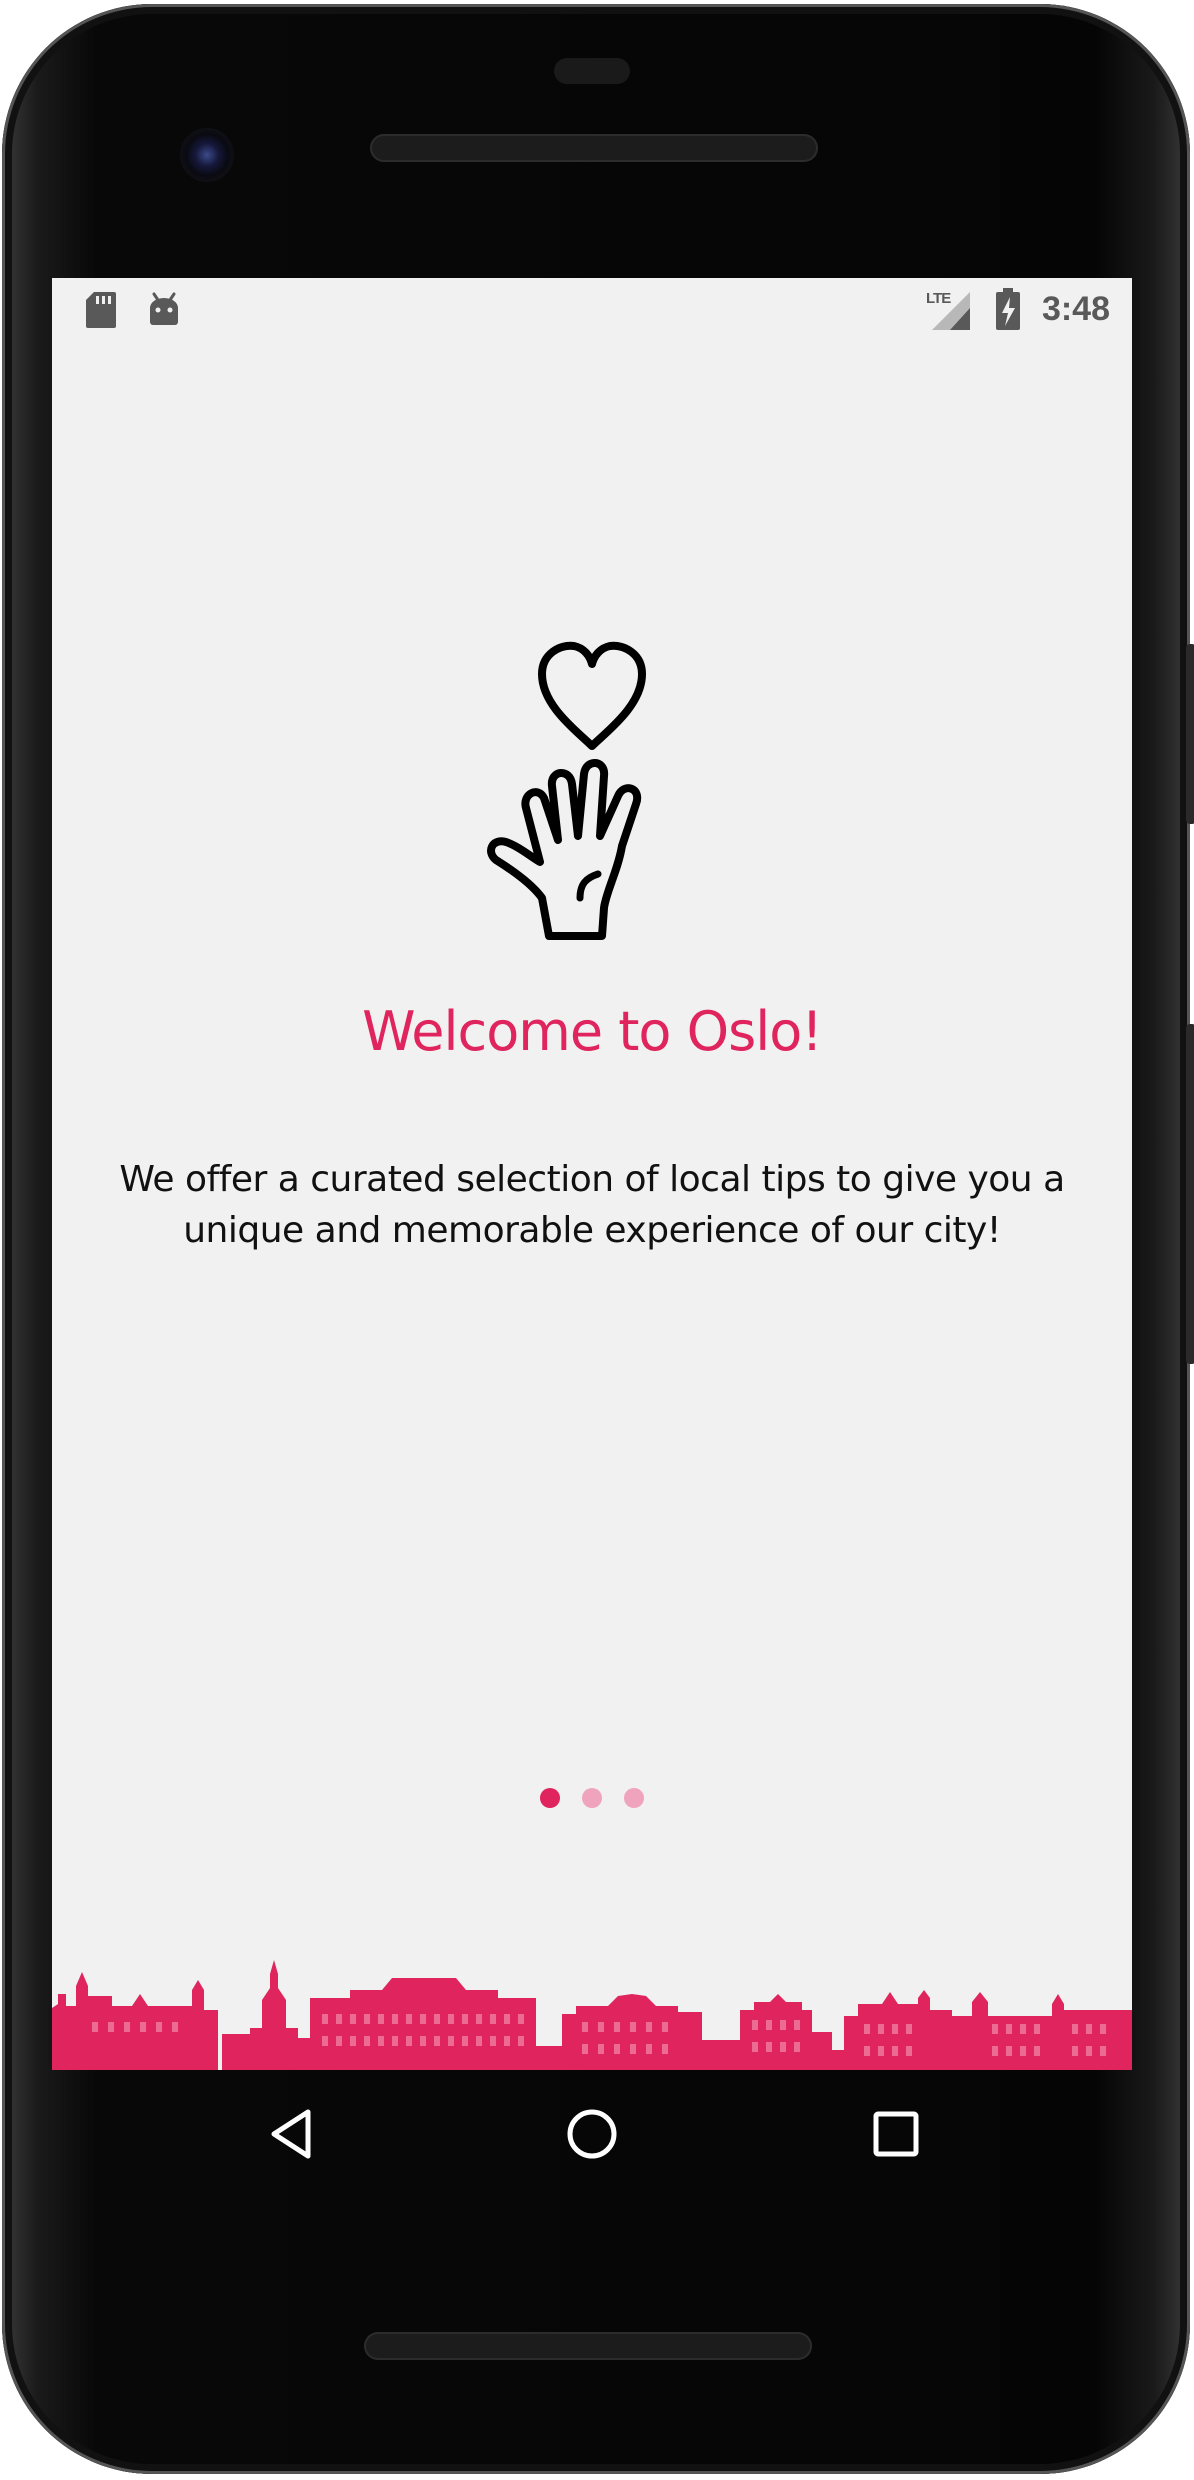  Describe the element at coordinates (1190, 734) in the screenshot. I see `power-button` at that location.